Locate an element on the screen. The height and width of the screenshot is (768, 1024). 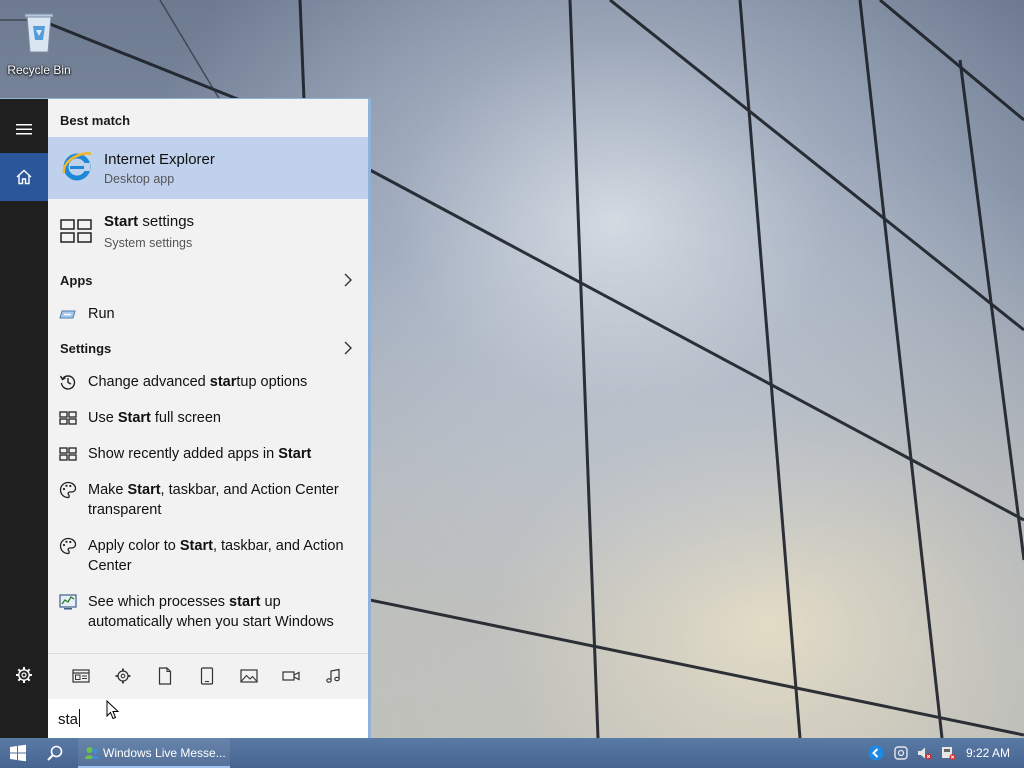
search-filter-bar is located at coordinates (208, 675).